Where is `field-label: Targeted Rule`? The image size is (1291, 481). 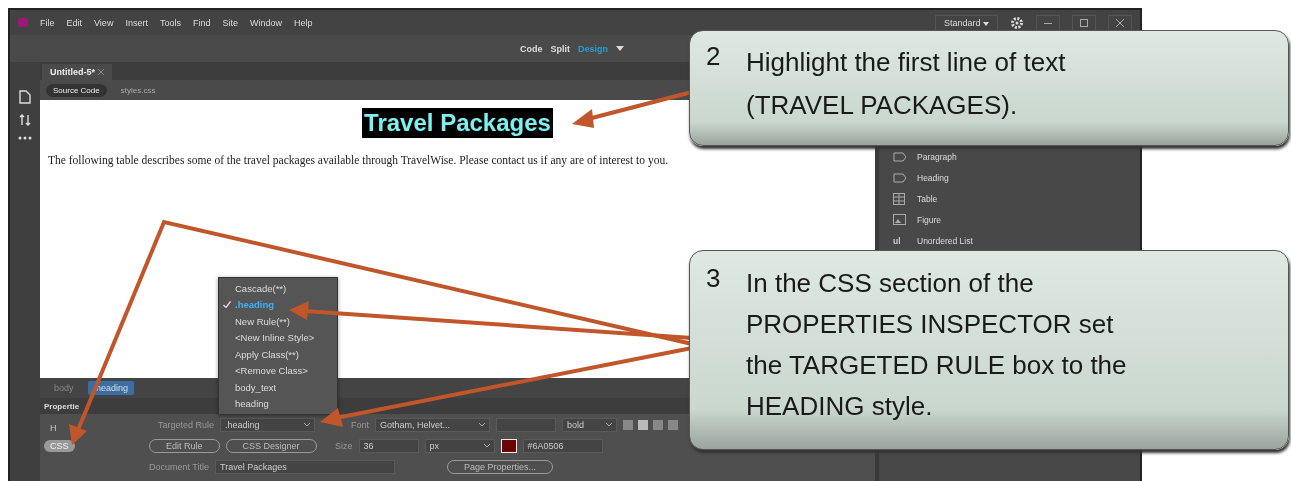 field-label: Targeted Rule is located at coordinates (185, 425).